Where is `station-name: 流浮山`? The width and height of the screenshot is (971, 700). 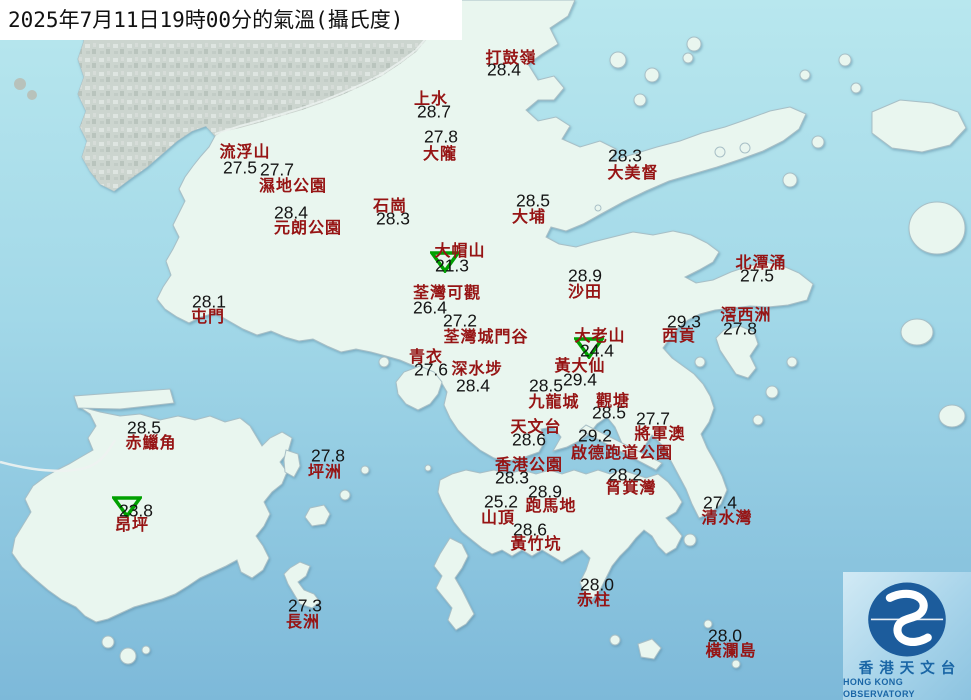 station-name: 流浮山 is located at coordinates (245, 151).